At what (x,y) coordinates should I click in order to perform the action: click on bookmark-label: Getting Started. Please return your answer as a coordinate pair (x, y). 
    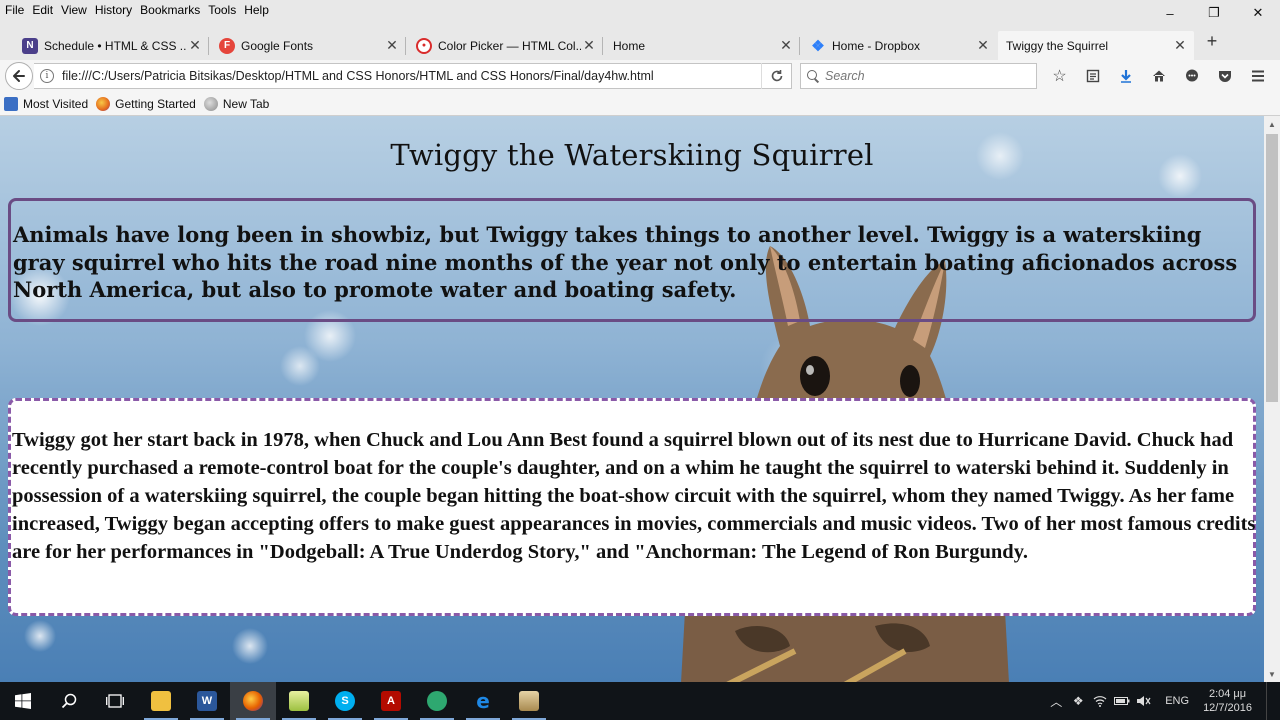
    Looking at the image, I should click on (155, 103).